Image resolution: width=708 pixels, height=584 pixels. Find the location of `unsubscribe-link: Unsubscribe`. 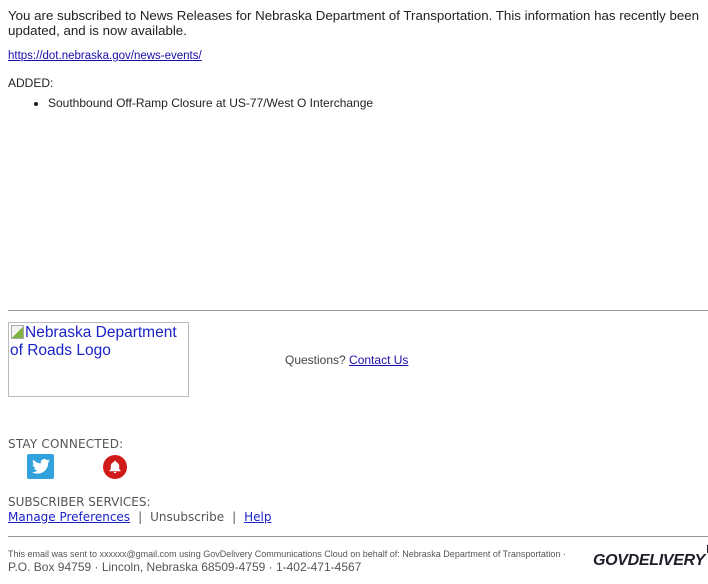

unsubscribe-link: Unsubscribe is located at coordinates (187, 517).